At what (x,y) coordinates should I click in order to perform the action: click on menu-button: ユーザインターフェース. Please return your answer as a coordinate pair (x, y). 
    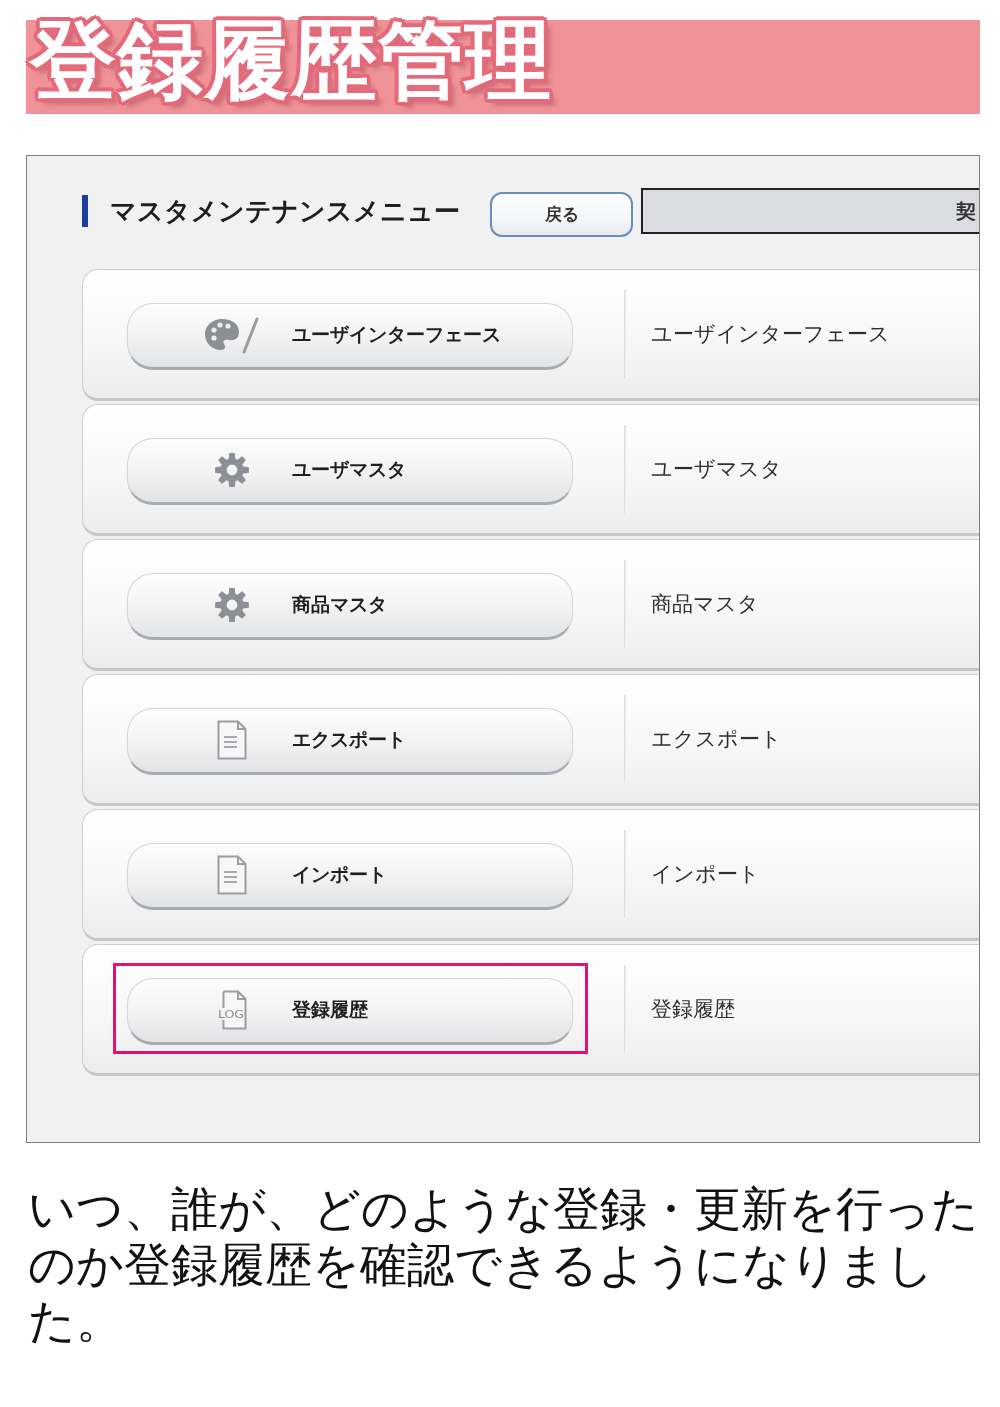
    Looking at the image, I should click on (350, 336).